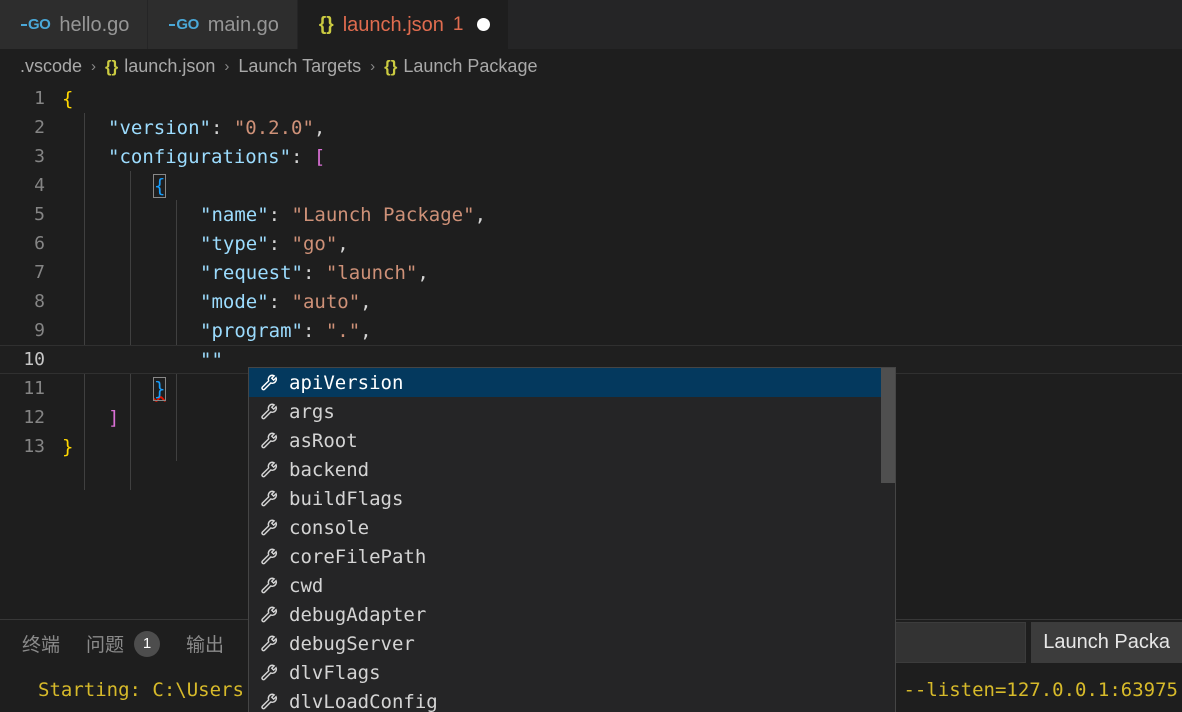  Describe the element at coordinates (170, 66) in the screenshot. I see `breadcrumb-label: launch.json` at that location.